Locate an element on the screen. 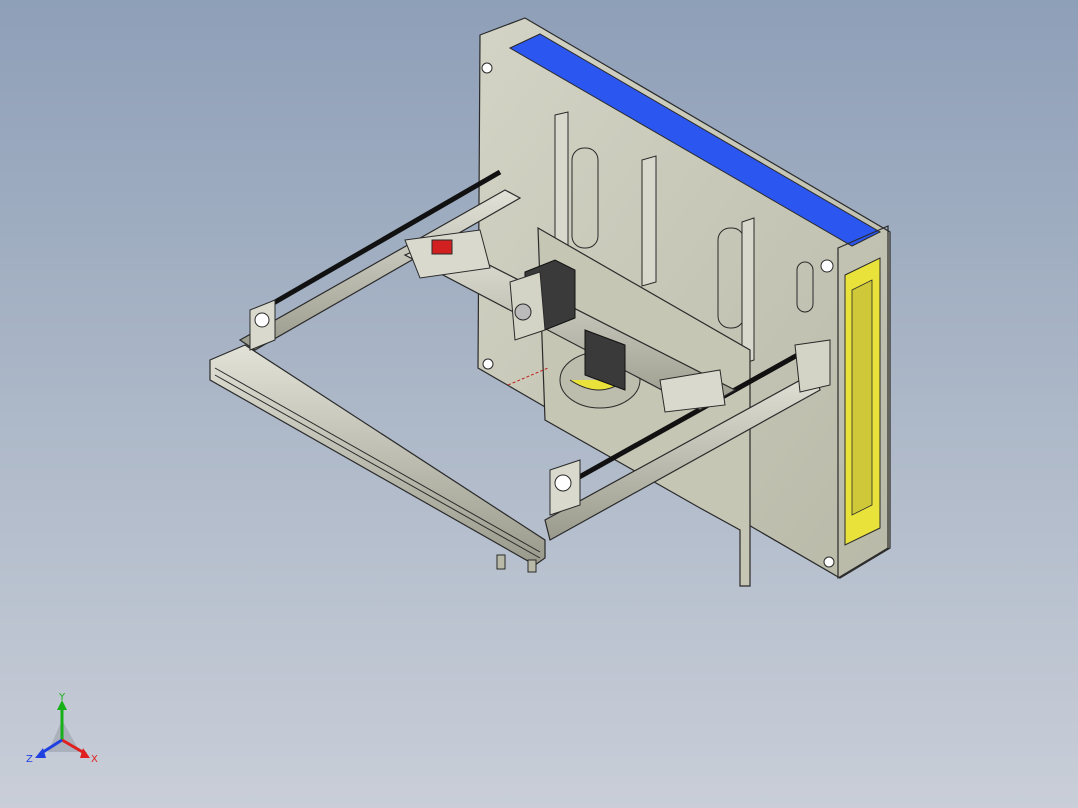 The image size is (1078, 808). triad-x-label: X is located at coordinates (94, 759).